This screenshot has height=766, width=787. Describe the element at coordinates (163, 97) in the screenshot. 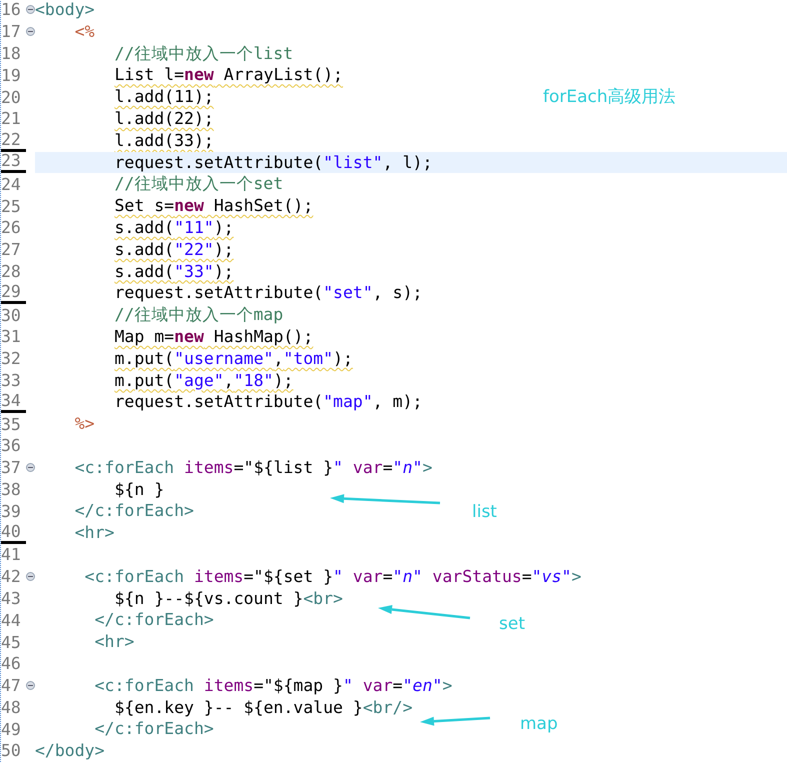

I see `code-line: l.add(11);` at that location.